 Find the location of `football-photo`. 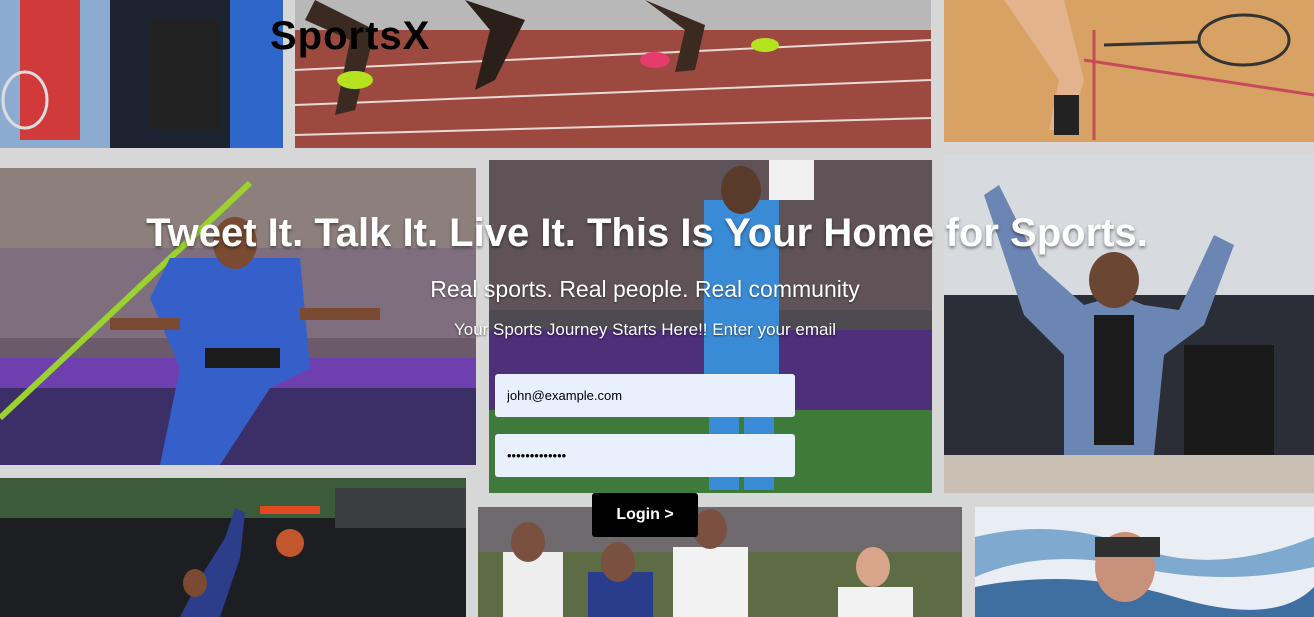

football-photo is located at coordinates (720, 562).